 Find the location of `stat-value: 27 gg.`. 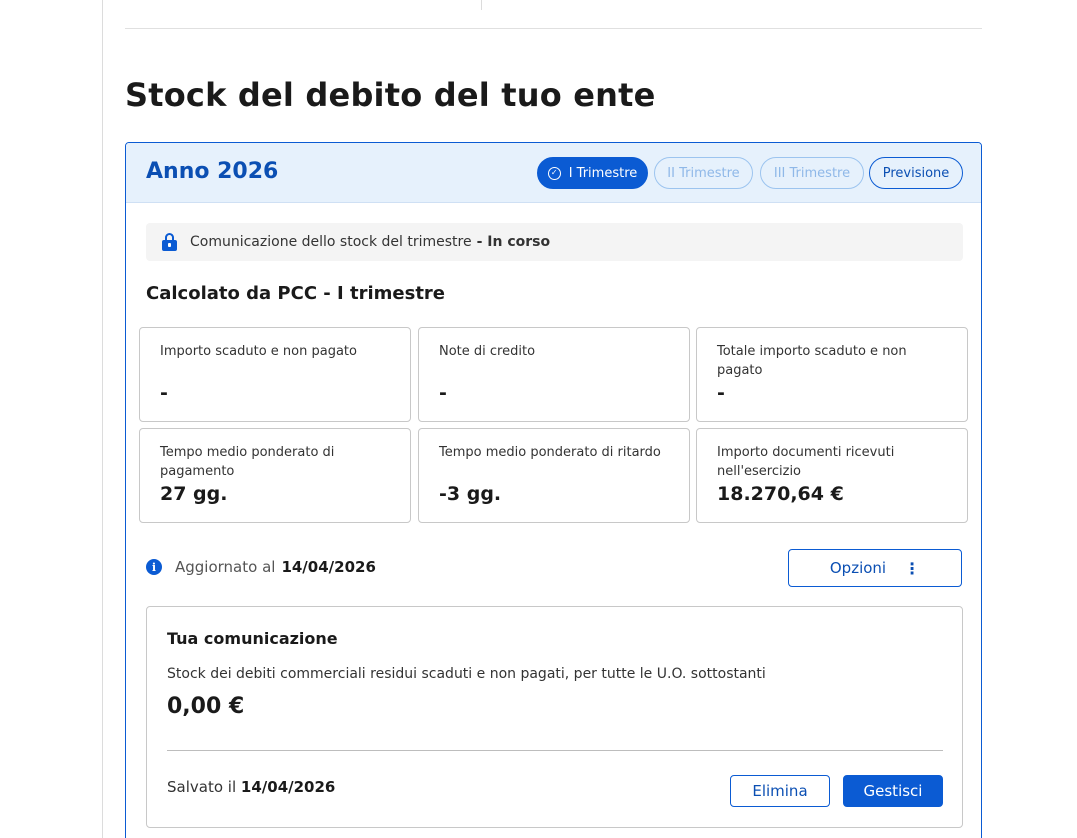

stat-value: 27 gg. is located at coordinates (194, 494).